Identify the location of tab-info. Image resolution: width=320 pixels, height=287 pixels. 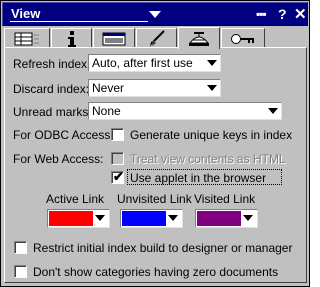
(71, 38).